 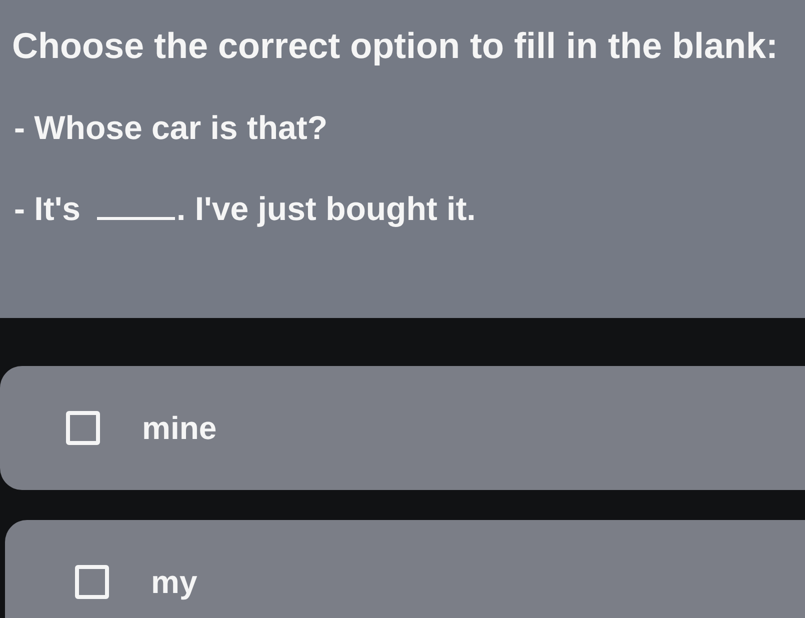 What do you see at coordinates (179, 428) in the screenshot?
I see `option-label: mine` at bounding box center [179, 428].